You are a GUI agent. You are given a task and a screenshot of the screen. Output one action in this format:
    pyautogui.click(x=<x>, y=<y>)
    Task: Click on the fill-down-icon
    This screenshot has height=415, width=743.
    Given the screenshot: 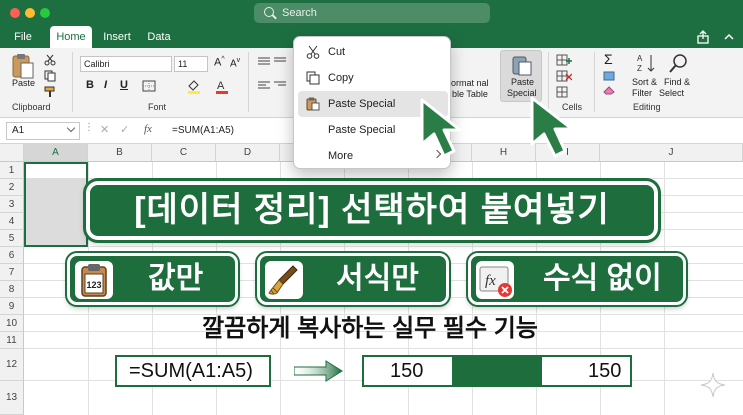 What is the action you would take?
    pyautogui.click(x=609, y=76)
    